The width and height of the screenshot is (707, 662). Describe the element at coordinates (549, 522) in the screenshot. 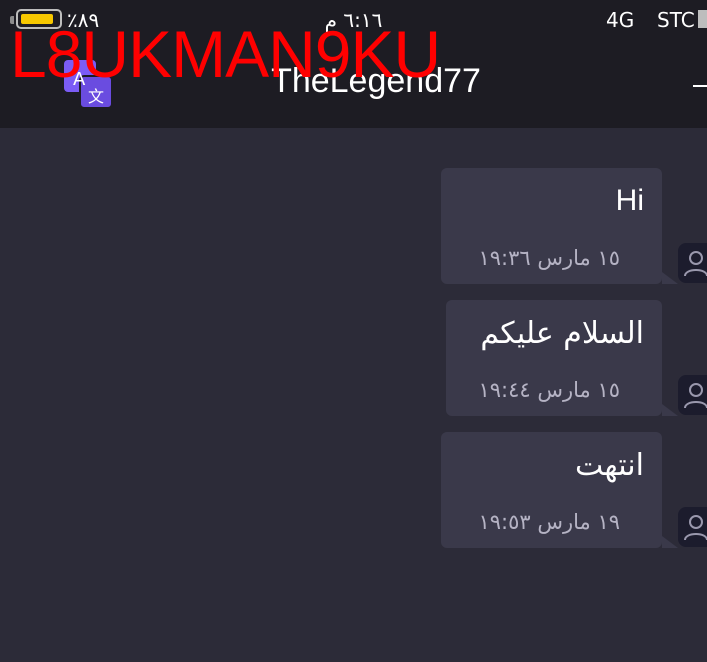

I see `message-time: ١٩ مارس ١٩:٥٣` at that location.